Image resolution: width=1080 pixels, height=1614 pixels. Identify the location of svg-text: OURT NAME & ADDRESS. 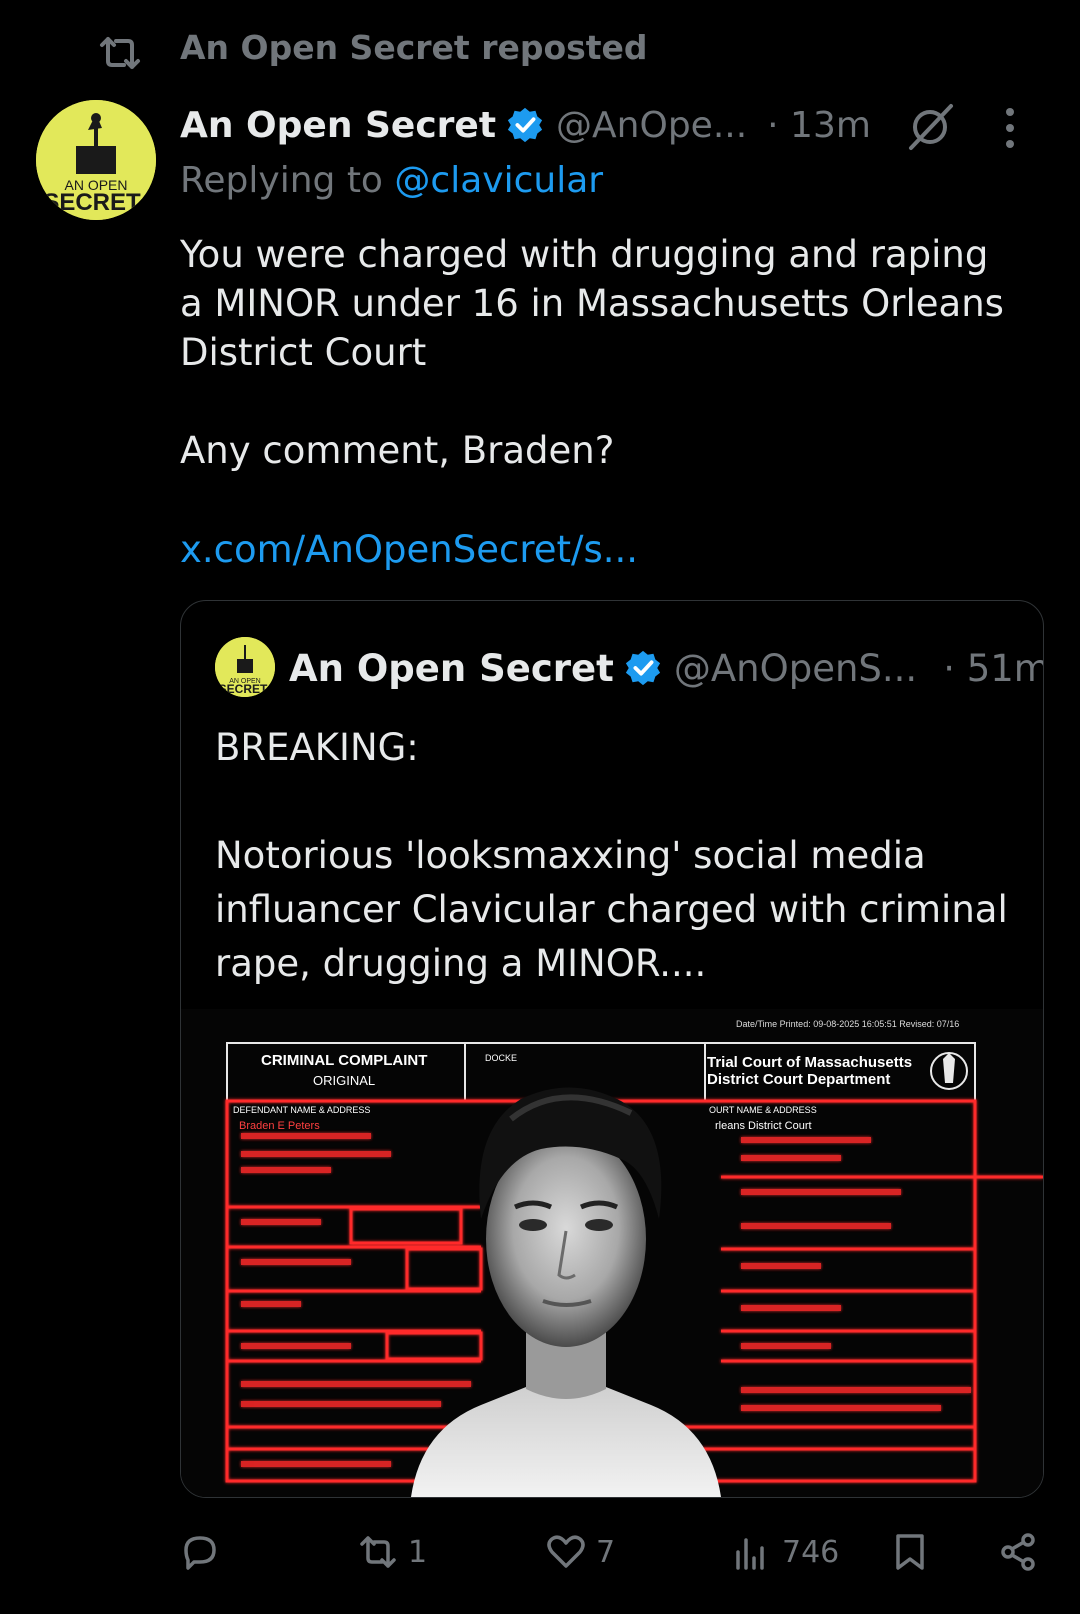
(763, 1110).